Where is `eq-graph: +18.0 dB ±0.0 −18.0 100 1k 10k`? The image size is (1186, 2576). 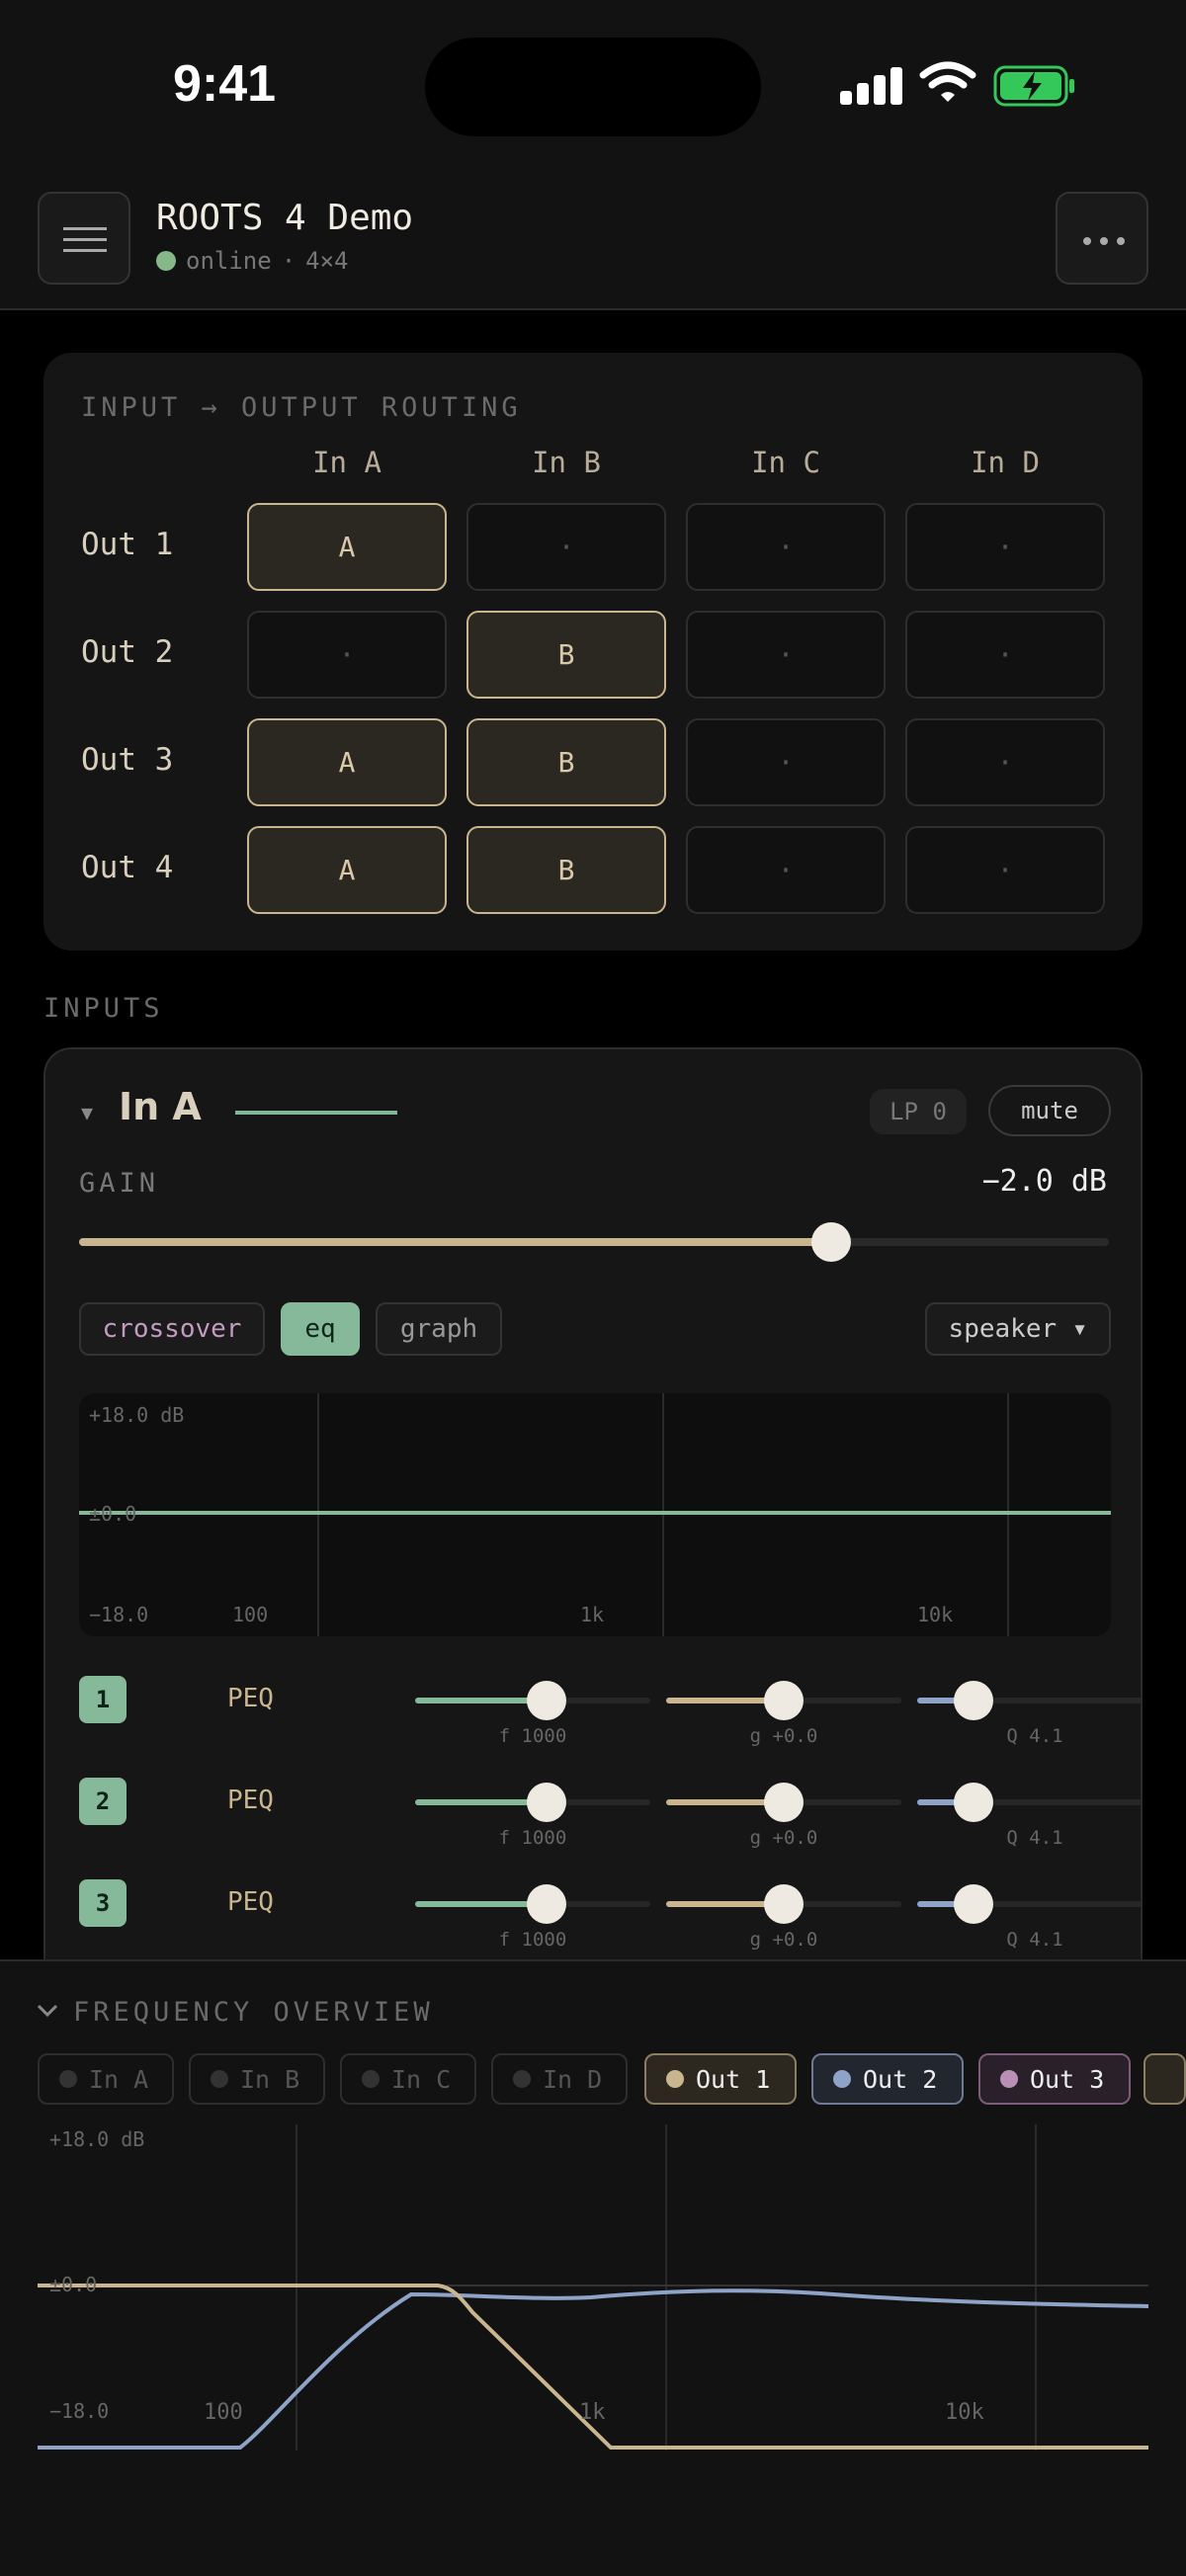 eq-graph: +18.0 dB ±0.0 −18.0 100 1k 10k is located at coordinates (595, 1514).